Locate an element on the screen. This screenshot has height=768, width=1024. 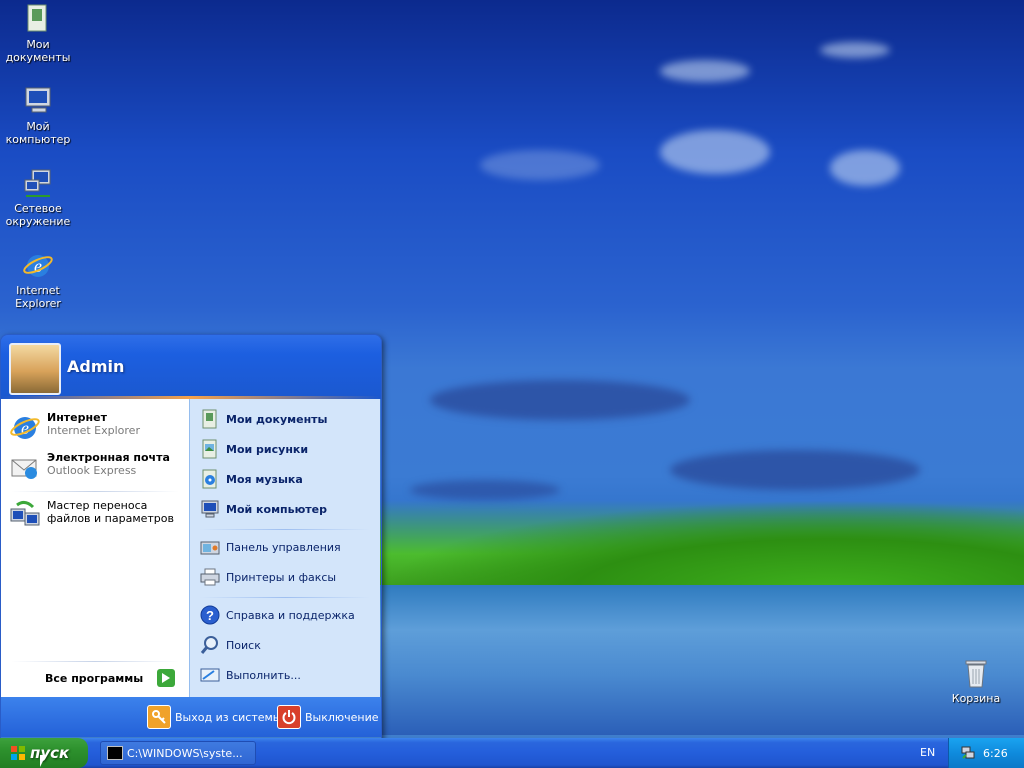
start-label: пуск is located at coordinates (50, 753).